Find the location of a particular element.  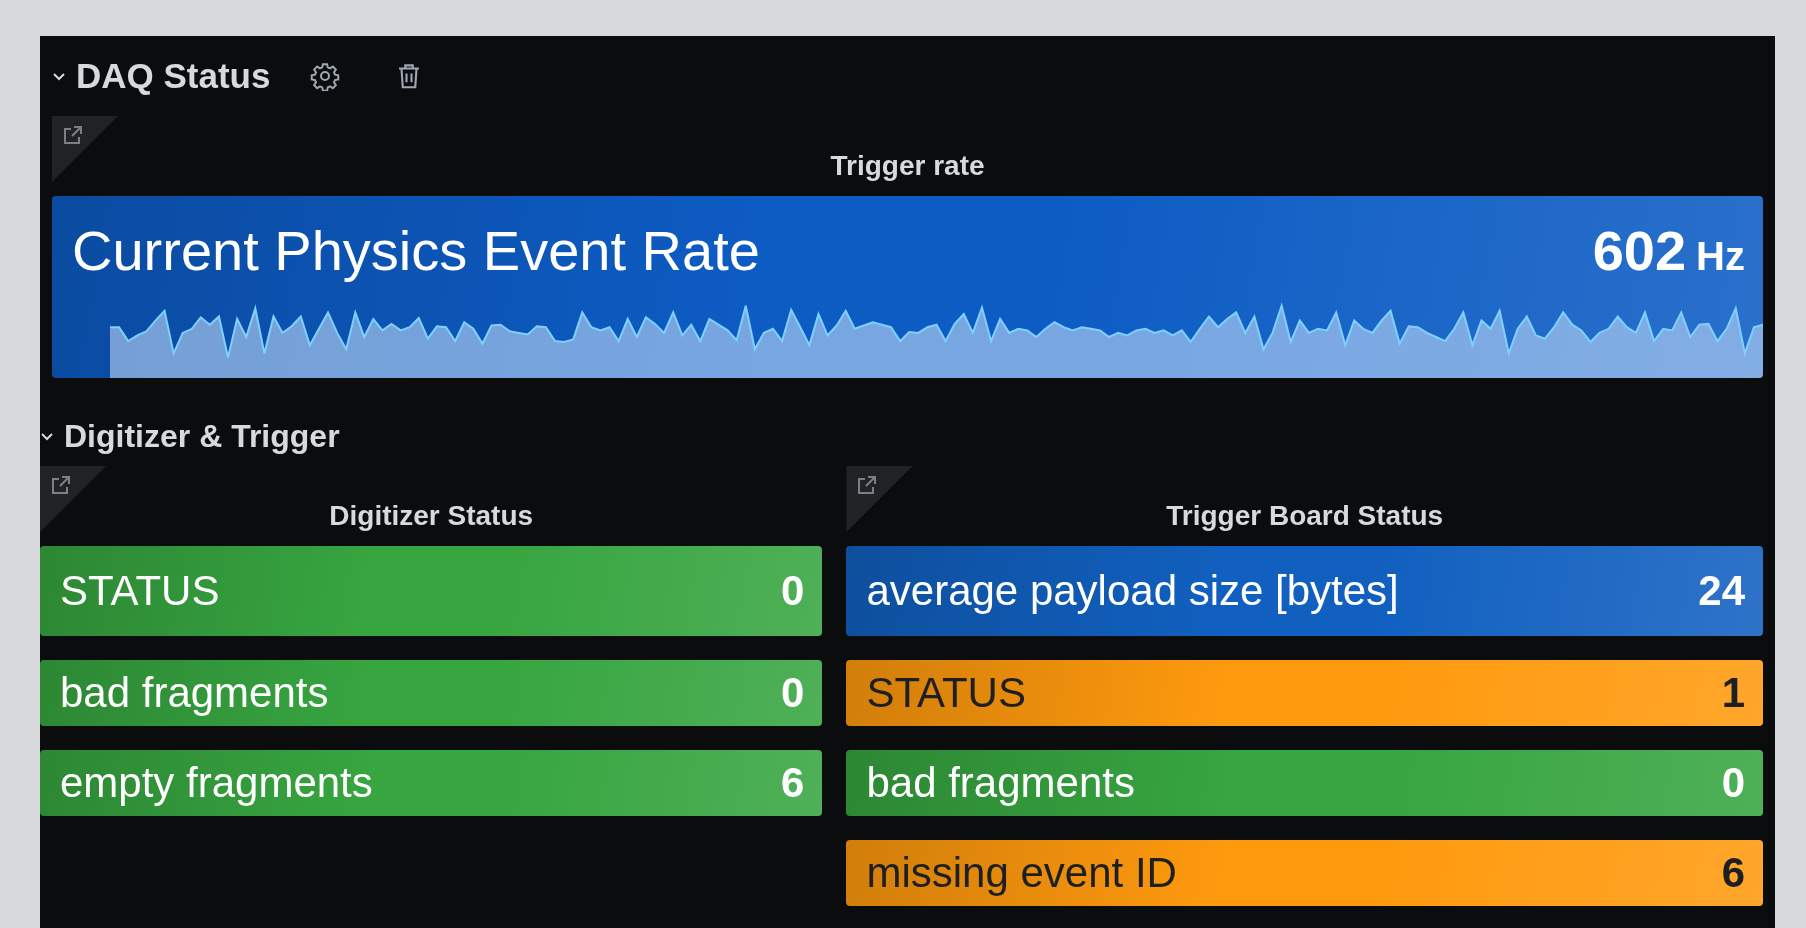

stat-label: empty fragments is located at coordinates (216, 783).